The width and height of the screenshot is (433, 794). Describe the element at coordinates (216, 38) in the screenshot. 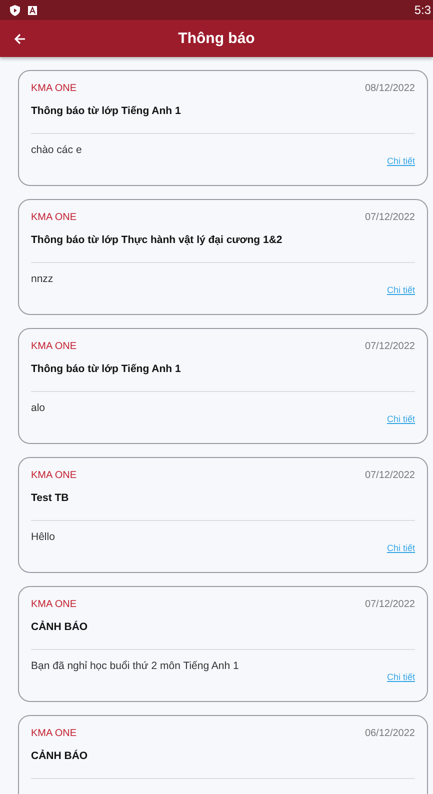

I see `screen-title: Thông báo` at that location.